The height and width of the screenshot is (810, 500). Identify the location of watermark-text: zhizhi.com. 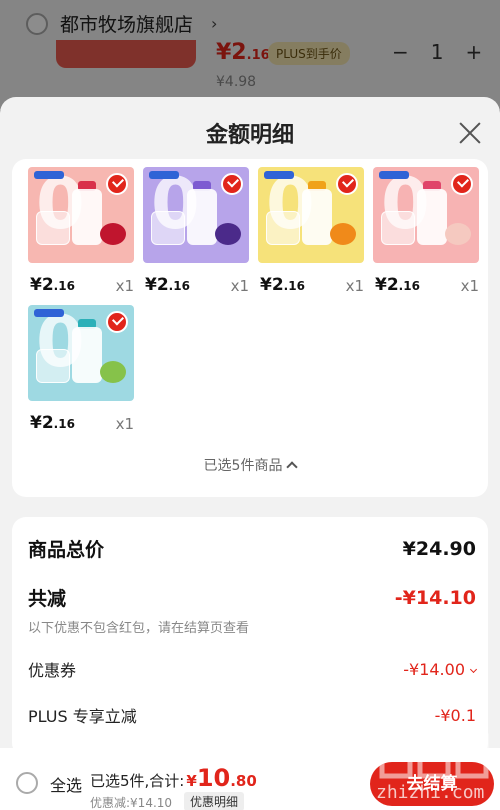
(430, 792).